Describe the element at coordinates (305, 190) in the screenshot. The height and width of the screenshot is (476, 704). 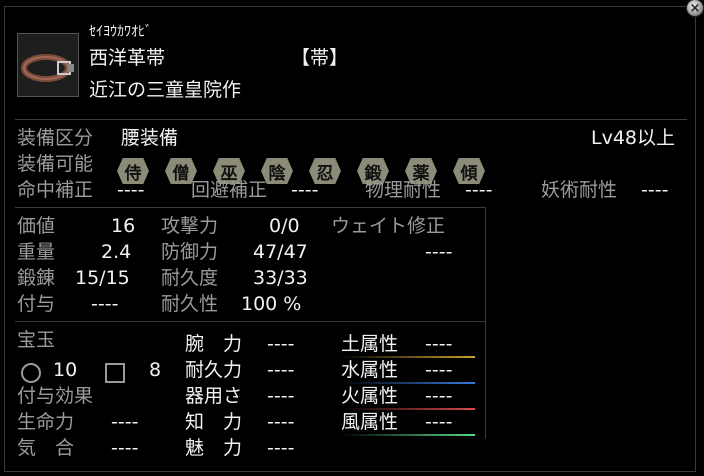
I see `evade-value: ----` at that location.